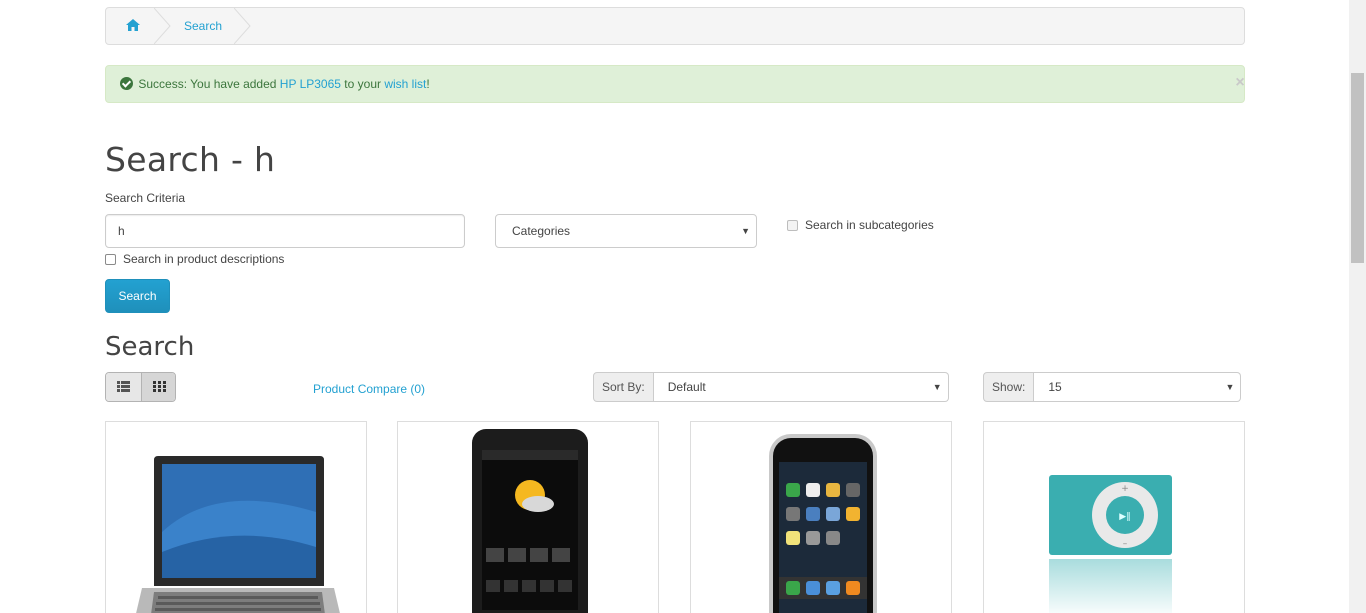  What do you see at coordinates (626, 231) in the screenshot?
I see `category-select: Categories ▼` at bounding box center [626, 231].